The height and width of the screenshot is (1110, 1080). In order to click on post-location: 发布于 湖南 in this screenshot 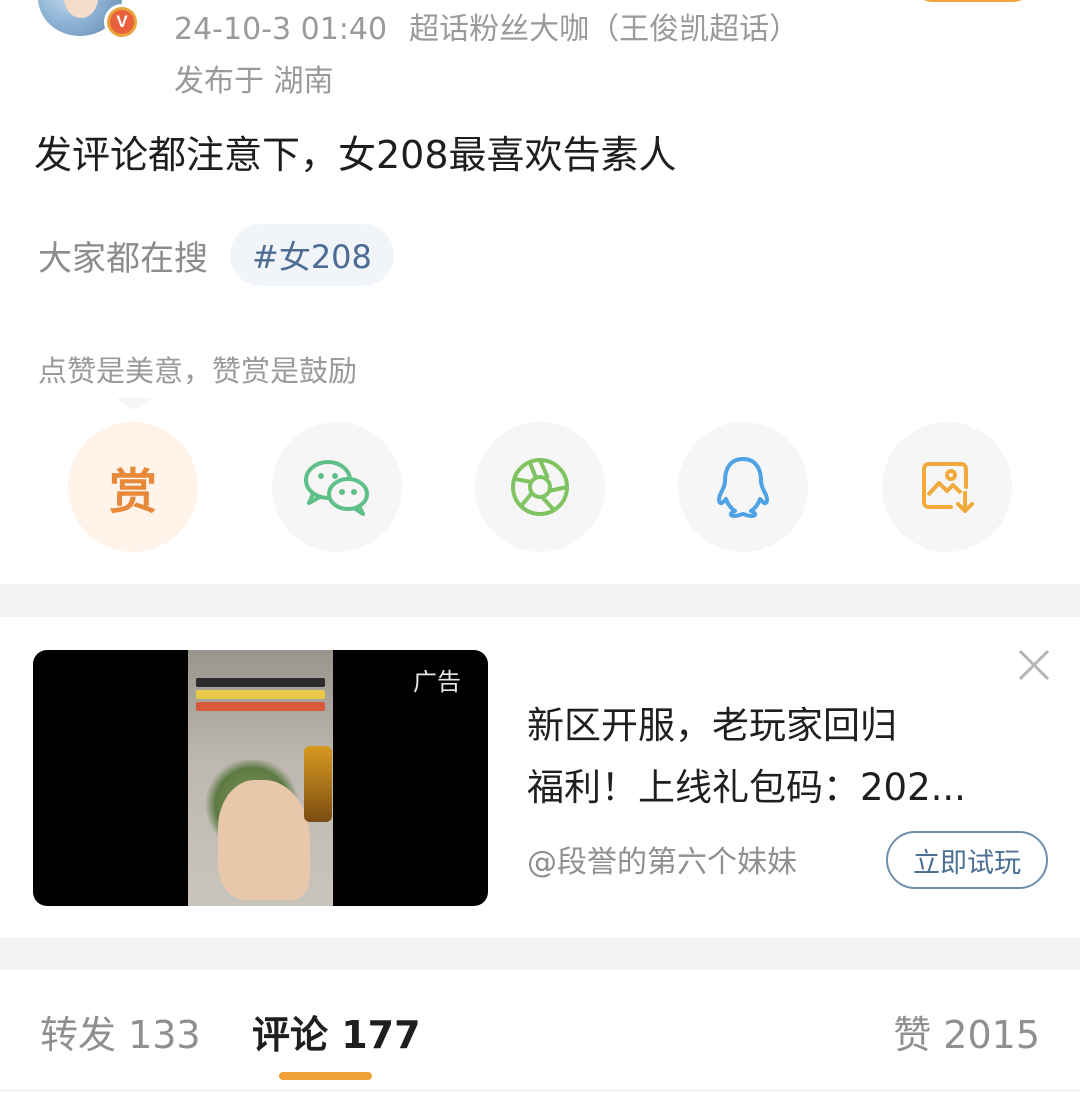, I will do `click(254, 81)`.